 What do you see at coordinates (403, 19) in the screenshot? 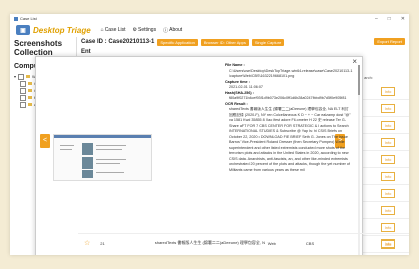
I see `close-window-button: ✕` at bounding box center [403, 19].